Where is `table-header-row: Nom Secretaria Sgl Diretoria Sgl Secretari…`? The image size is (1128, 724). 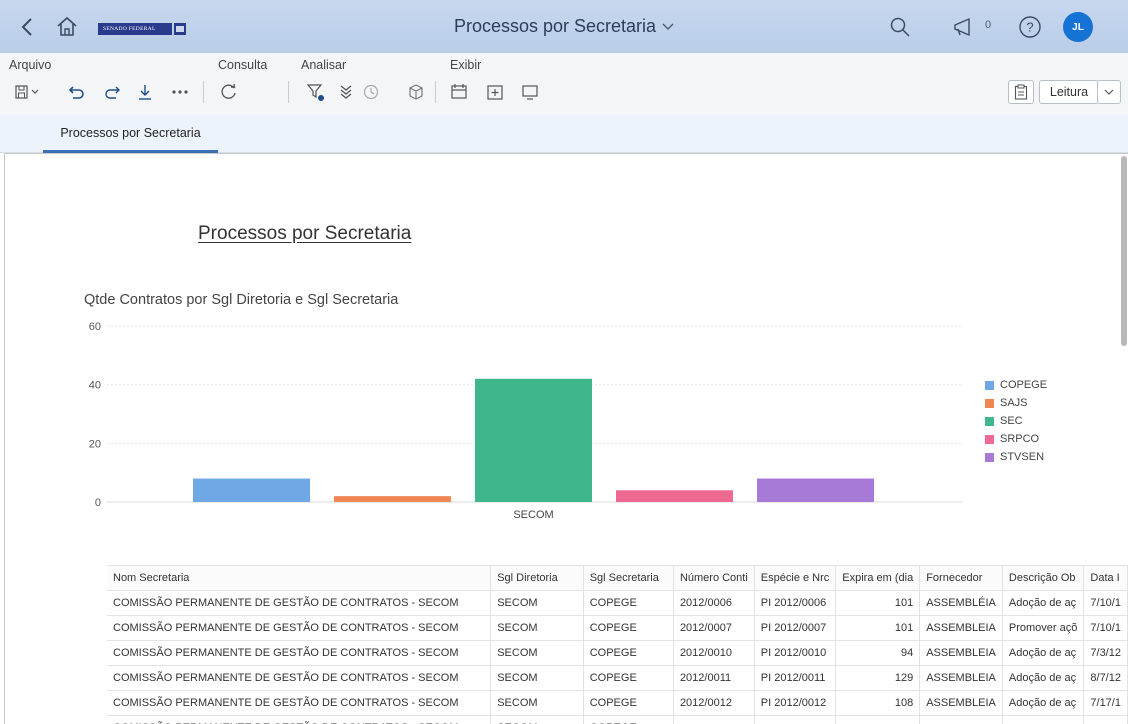 table-header-row: Nom Secretaria Sgl Diretoria Sgl Secretari… is located at coordinates (617, 578).